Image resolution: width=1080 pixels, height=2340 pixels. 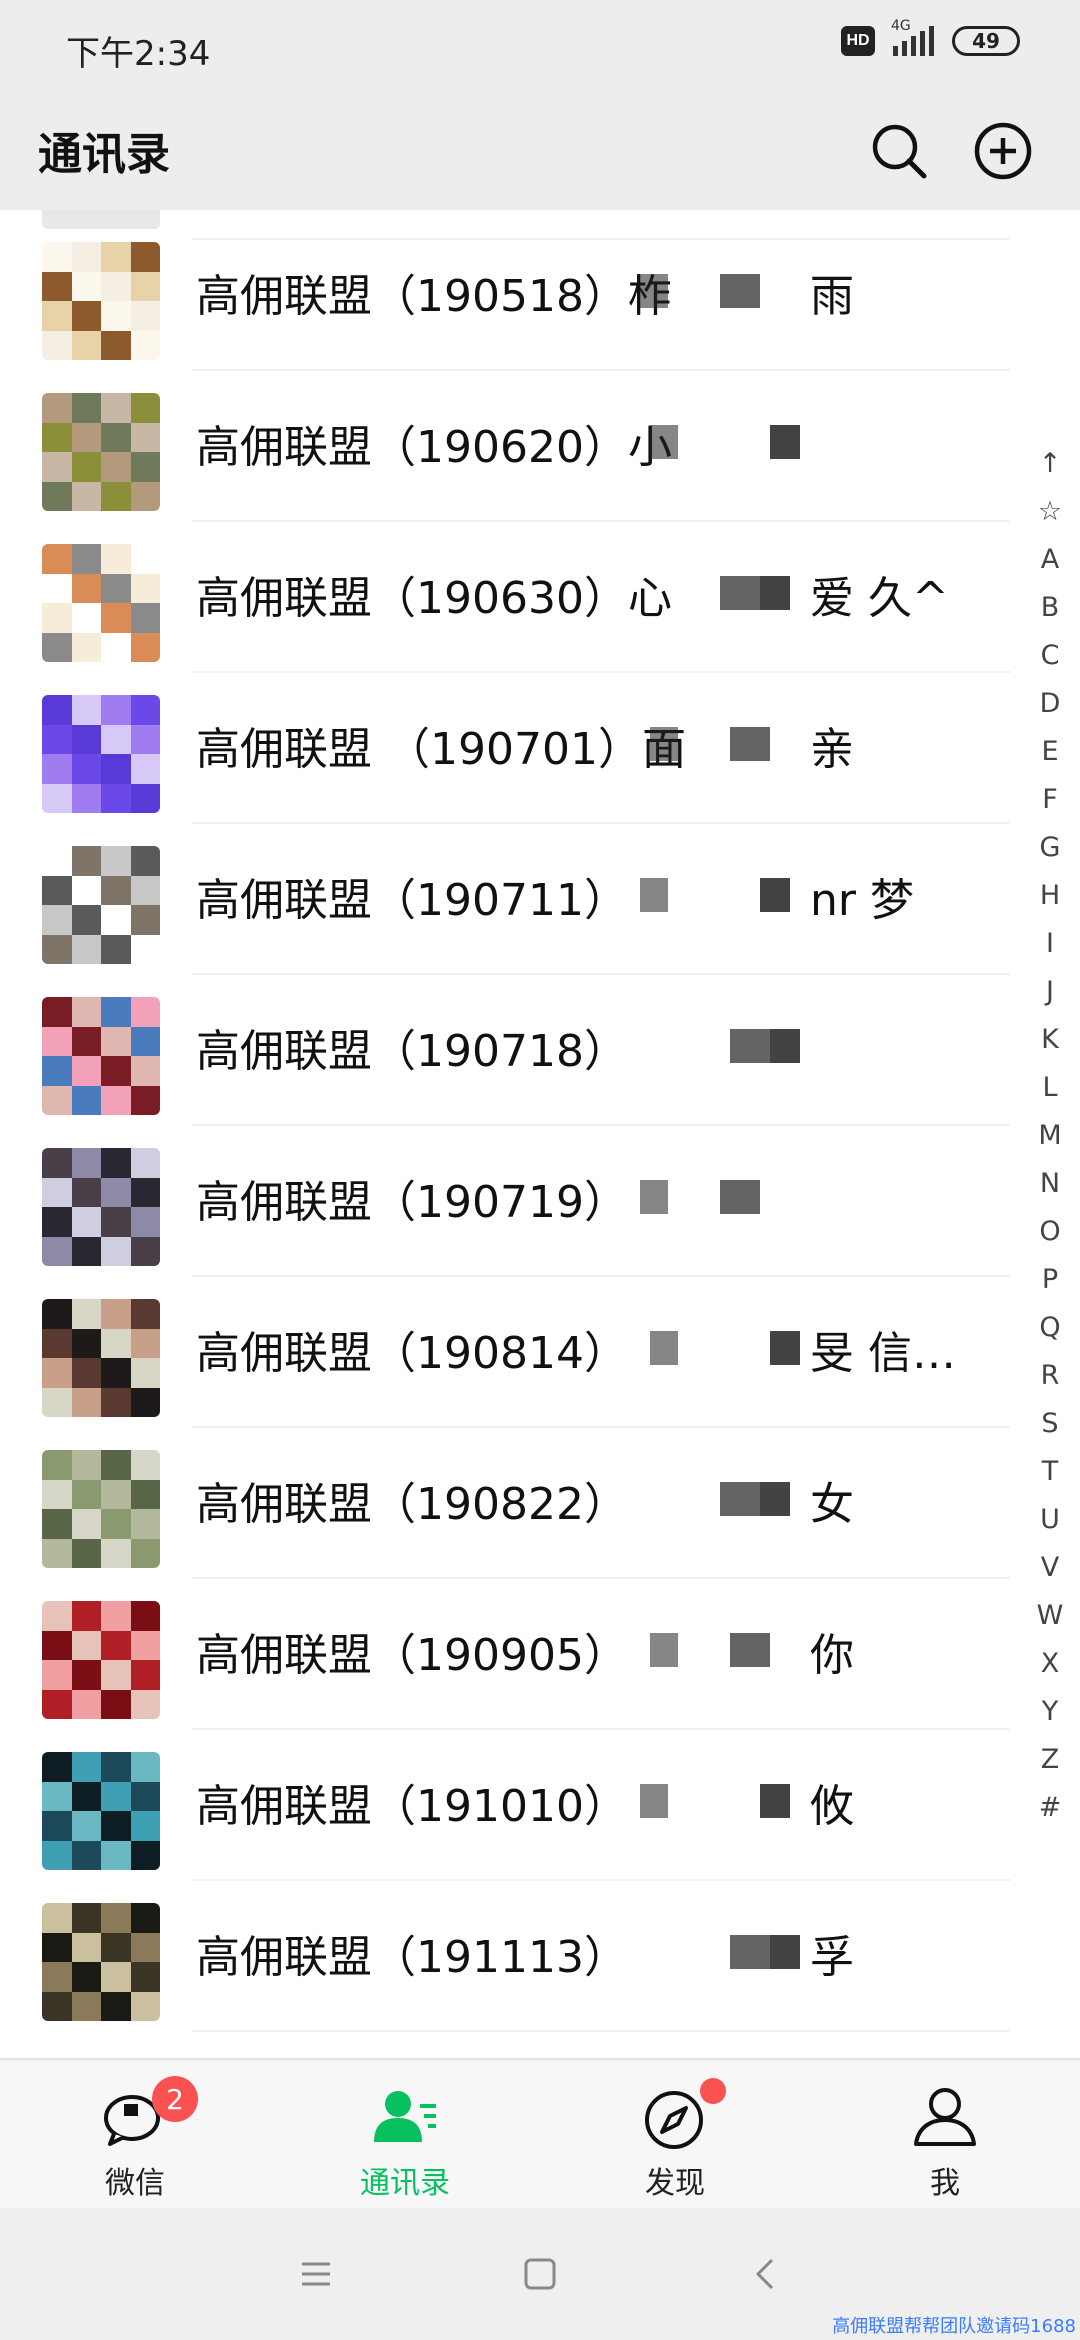 I want to click on system-nav-bar: 高佣联盟帮帮团队邀请码1688, so click(x=540, y=2274).